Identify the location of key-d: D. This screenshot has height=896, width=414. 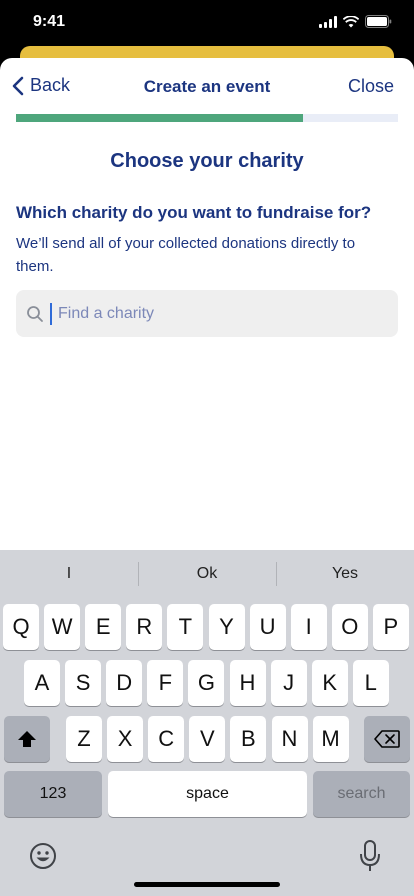
(124, 683).